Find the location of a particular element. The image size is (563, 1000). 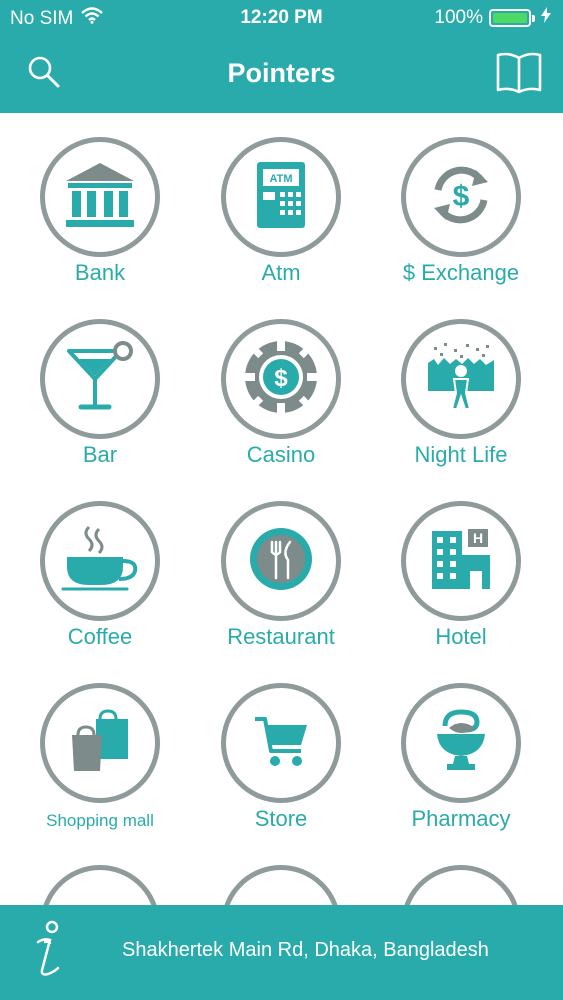

category-label: Restaurant is located at coordinates (281, 636).